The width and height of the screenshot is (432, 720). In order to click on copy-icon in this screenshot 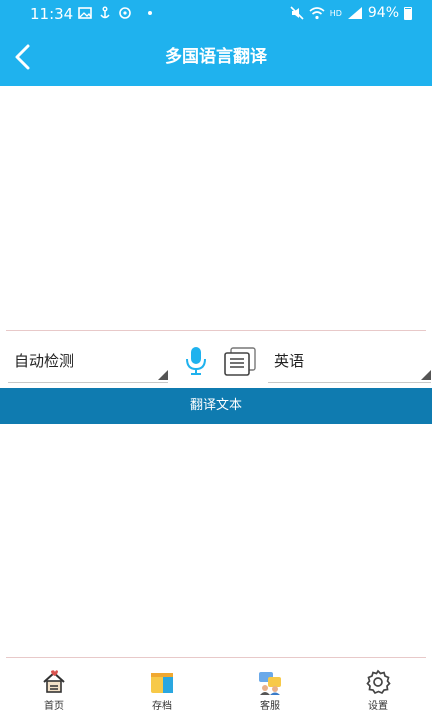, I will do `click(240, 361)`.